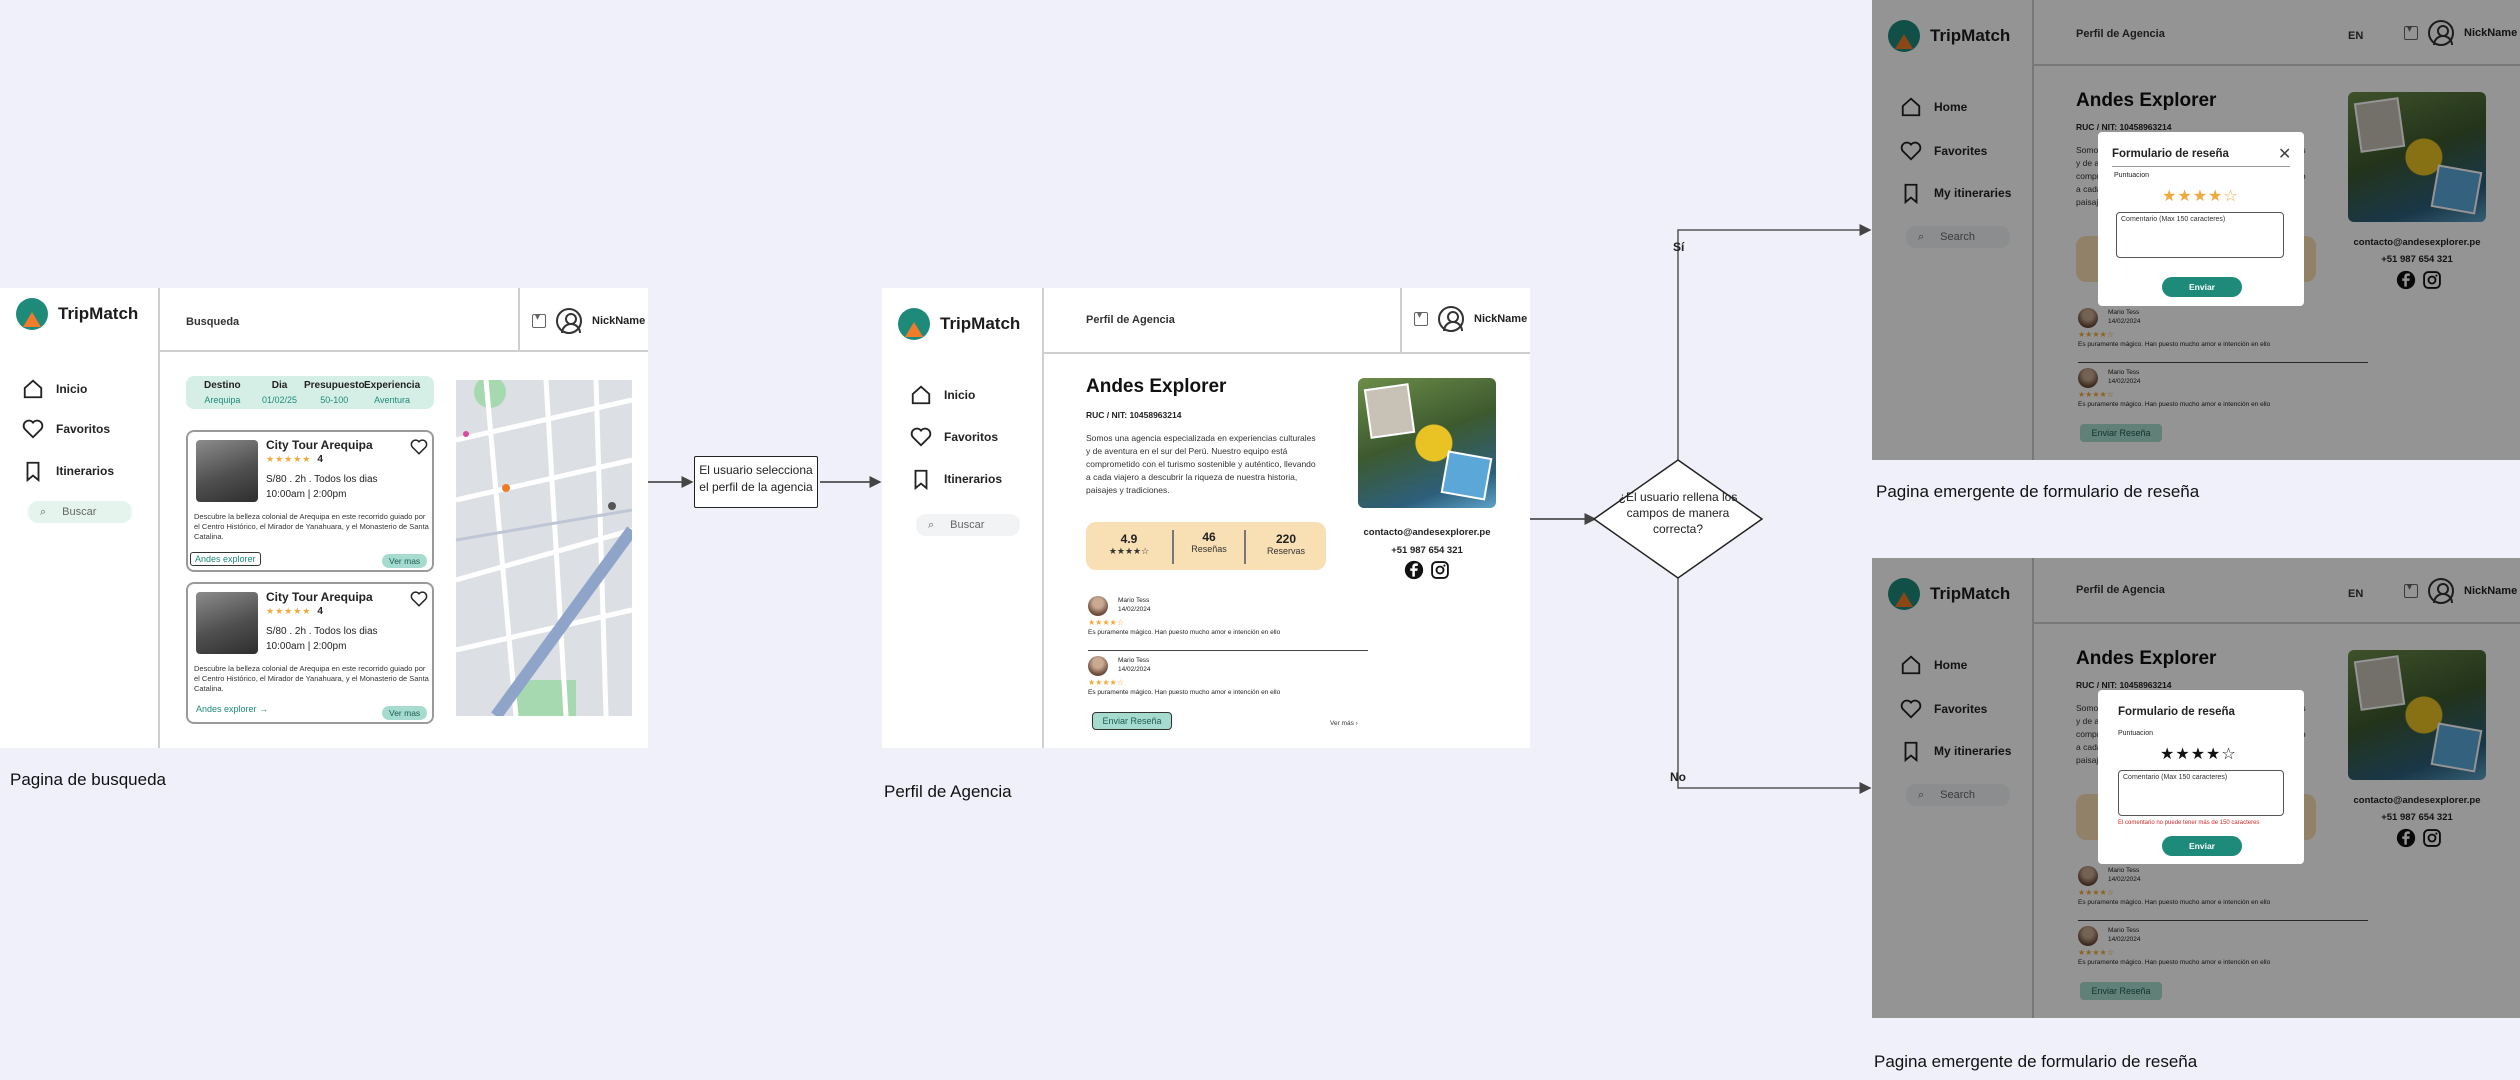 This screenshot has width=2520, height=1080. What do you see at coordinates (404, 320) in the screenshot?
I see `top-bar: Busqueda NickName` at bounding box center [404, 320].